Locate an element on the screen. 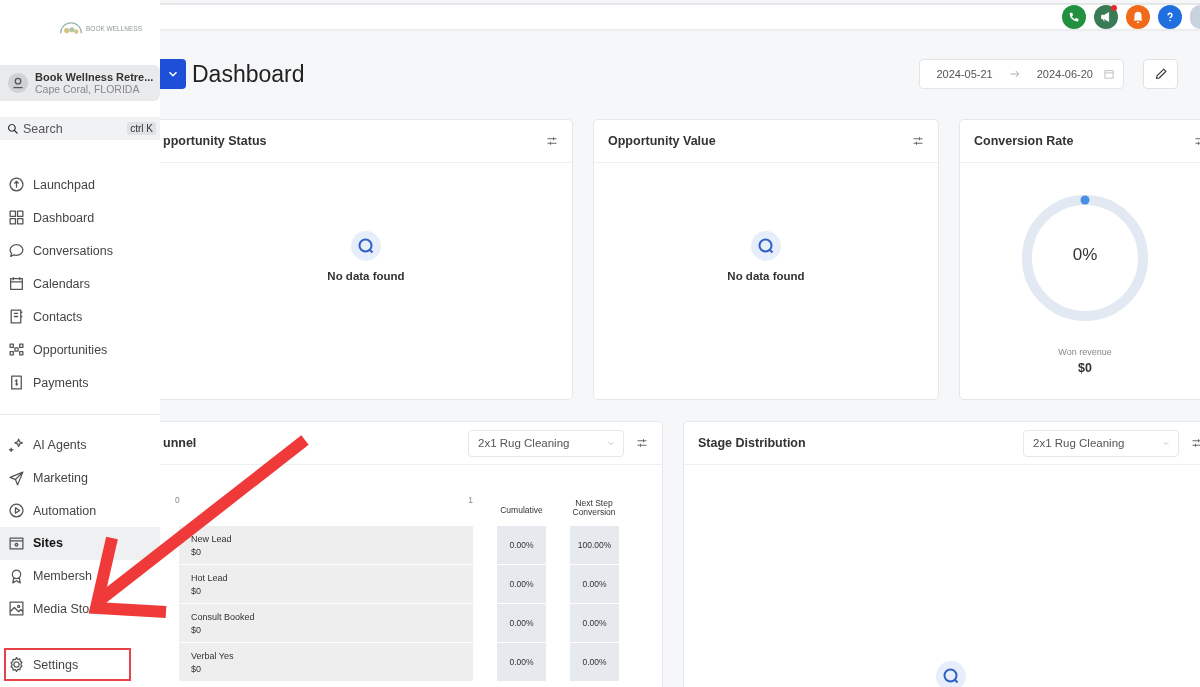  paper-plane-icon is located at coordinates (16, 478).